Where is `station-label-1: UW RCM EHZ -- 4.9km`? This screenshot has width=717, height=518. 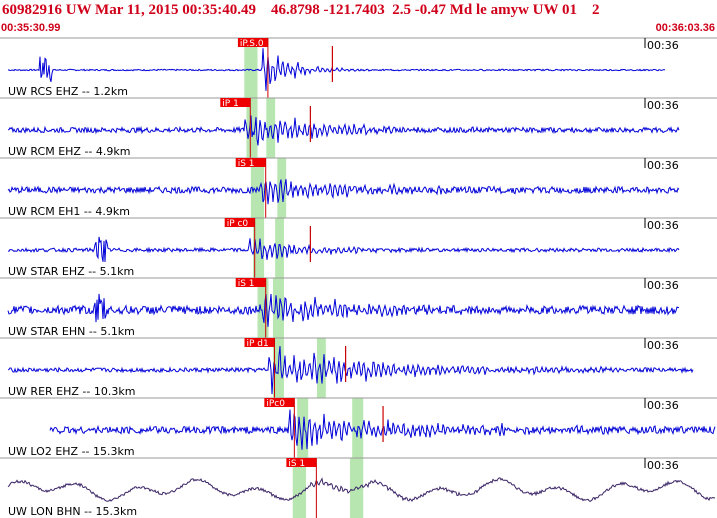
station-label-1: UW RCM EHZ -- 4.9km is located at coordinates (69, 151).